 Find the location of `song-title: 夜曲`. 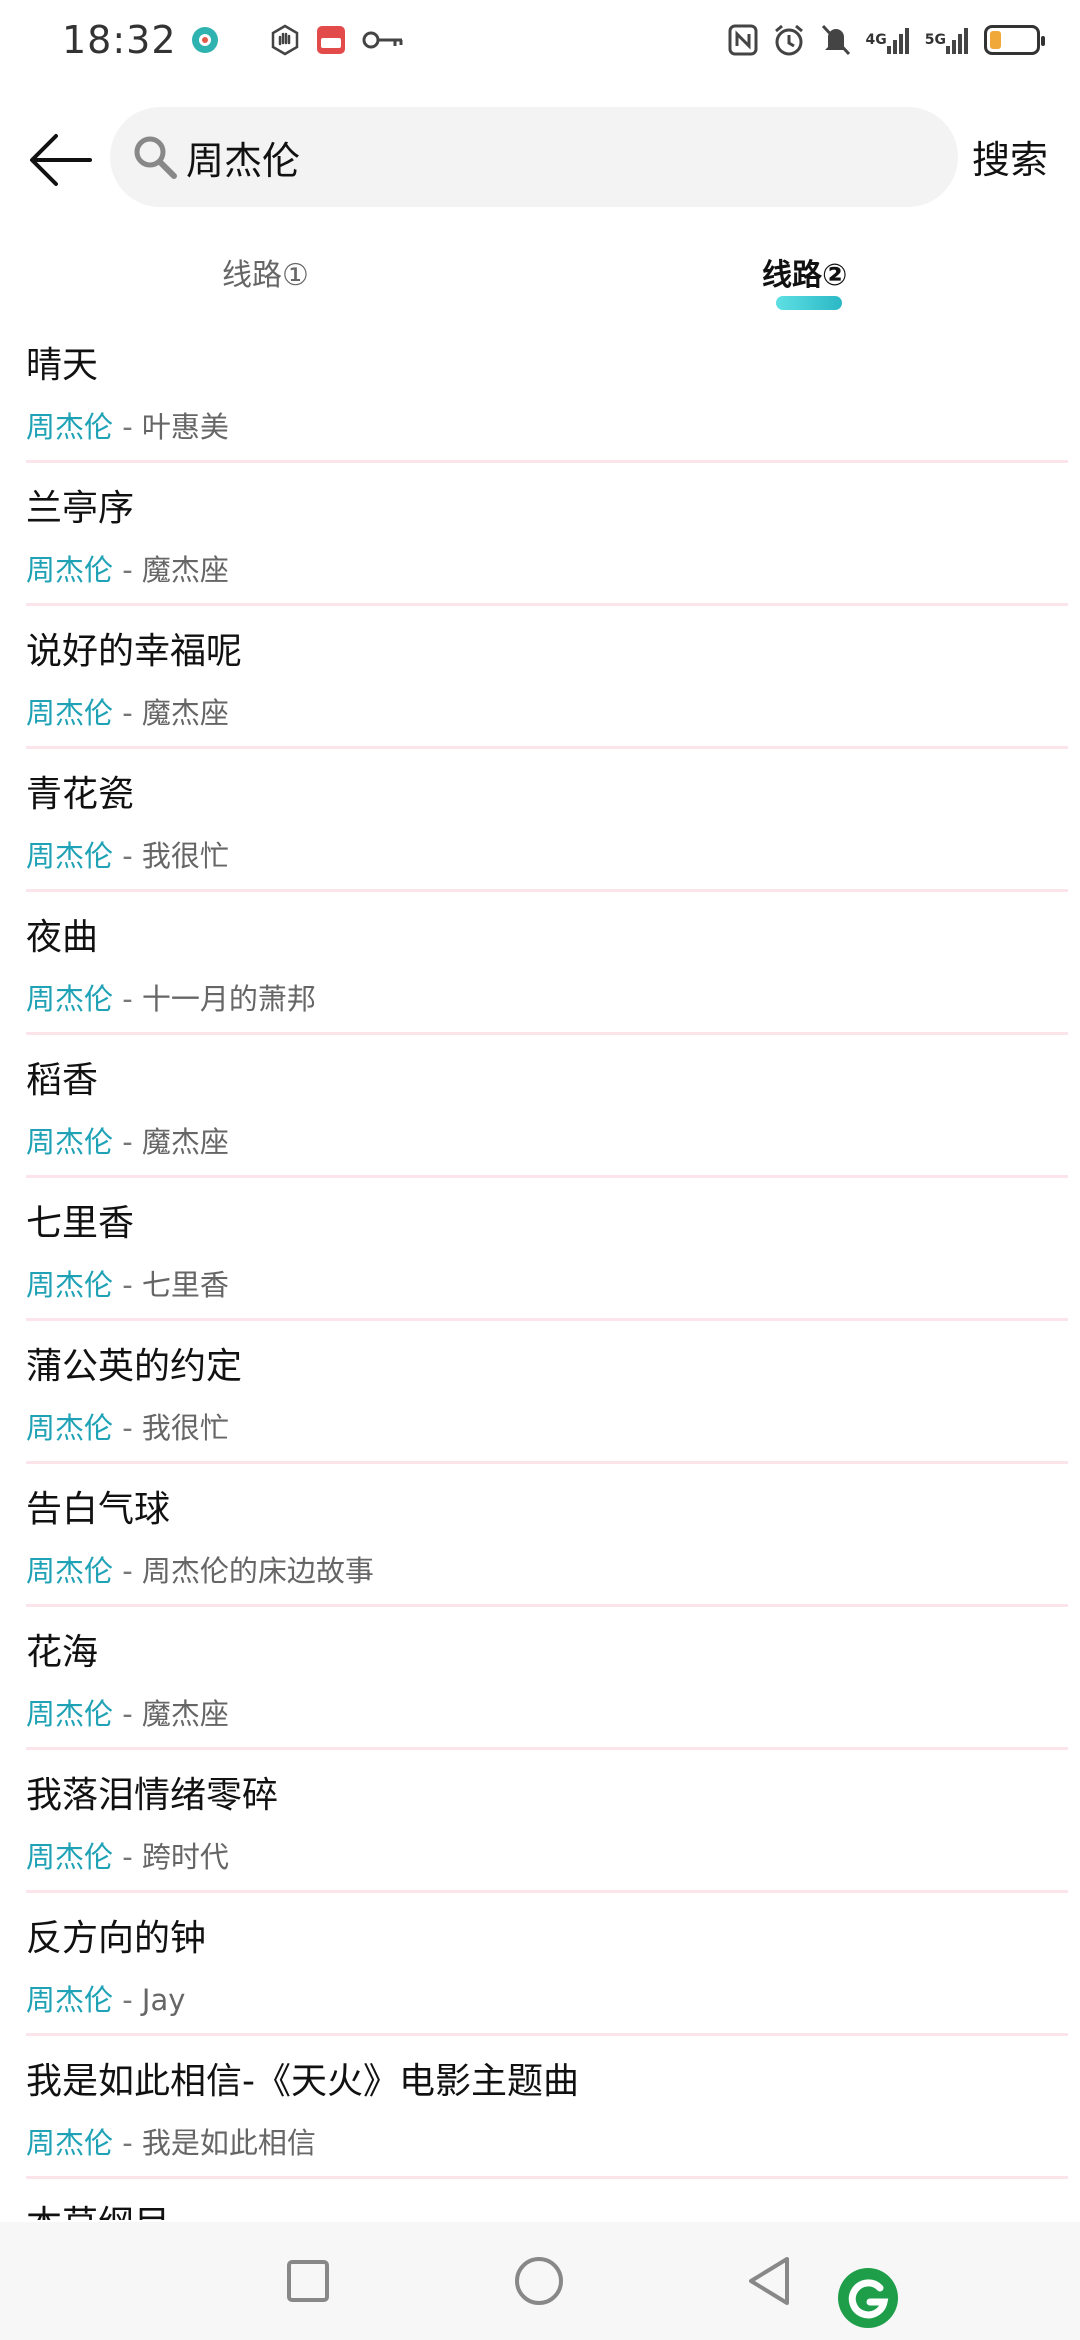

song-title: 夜曲 is located at coordinates (62, 937).